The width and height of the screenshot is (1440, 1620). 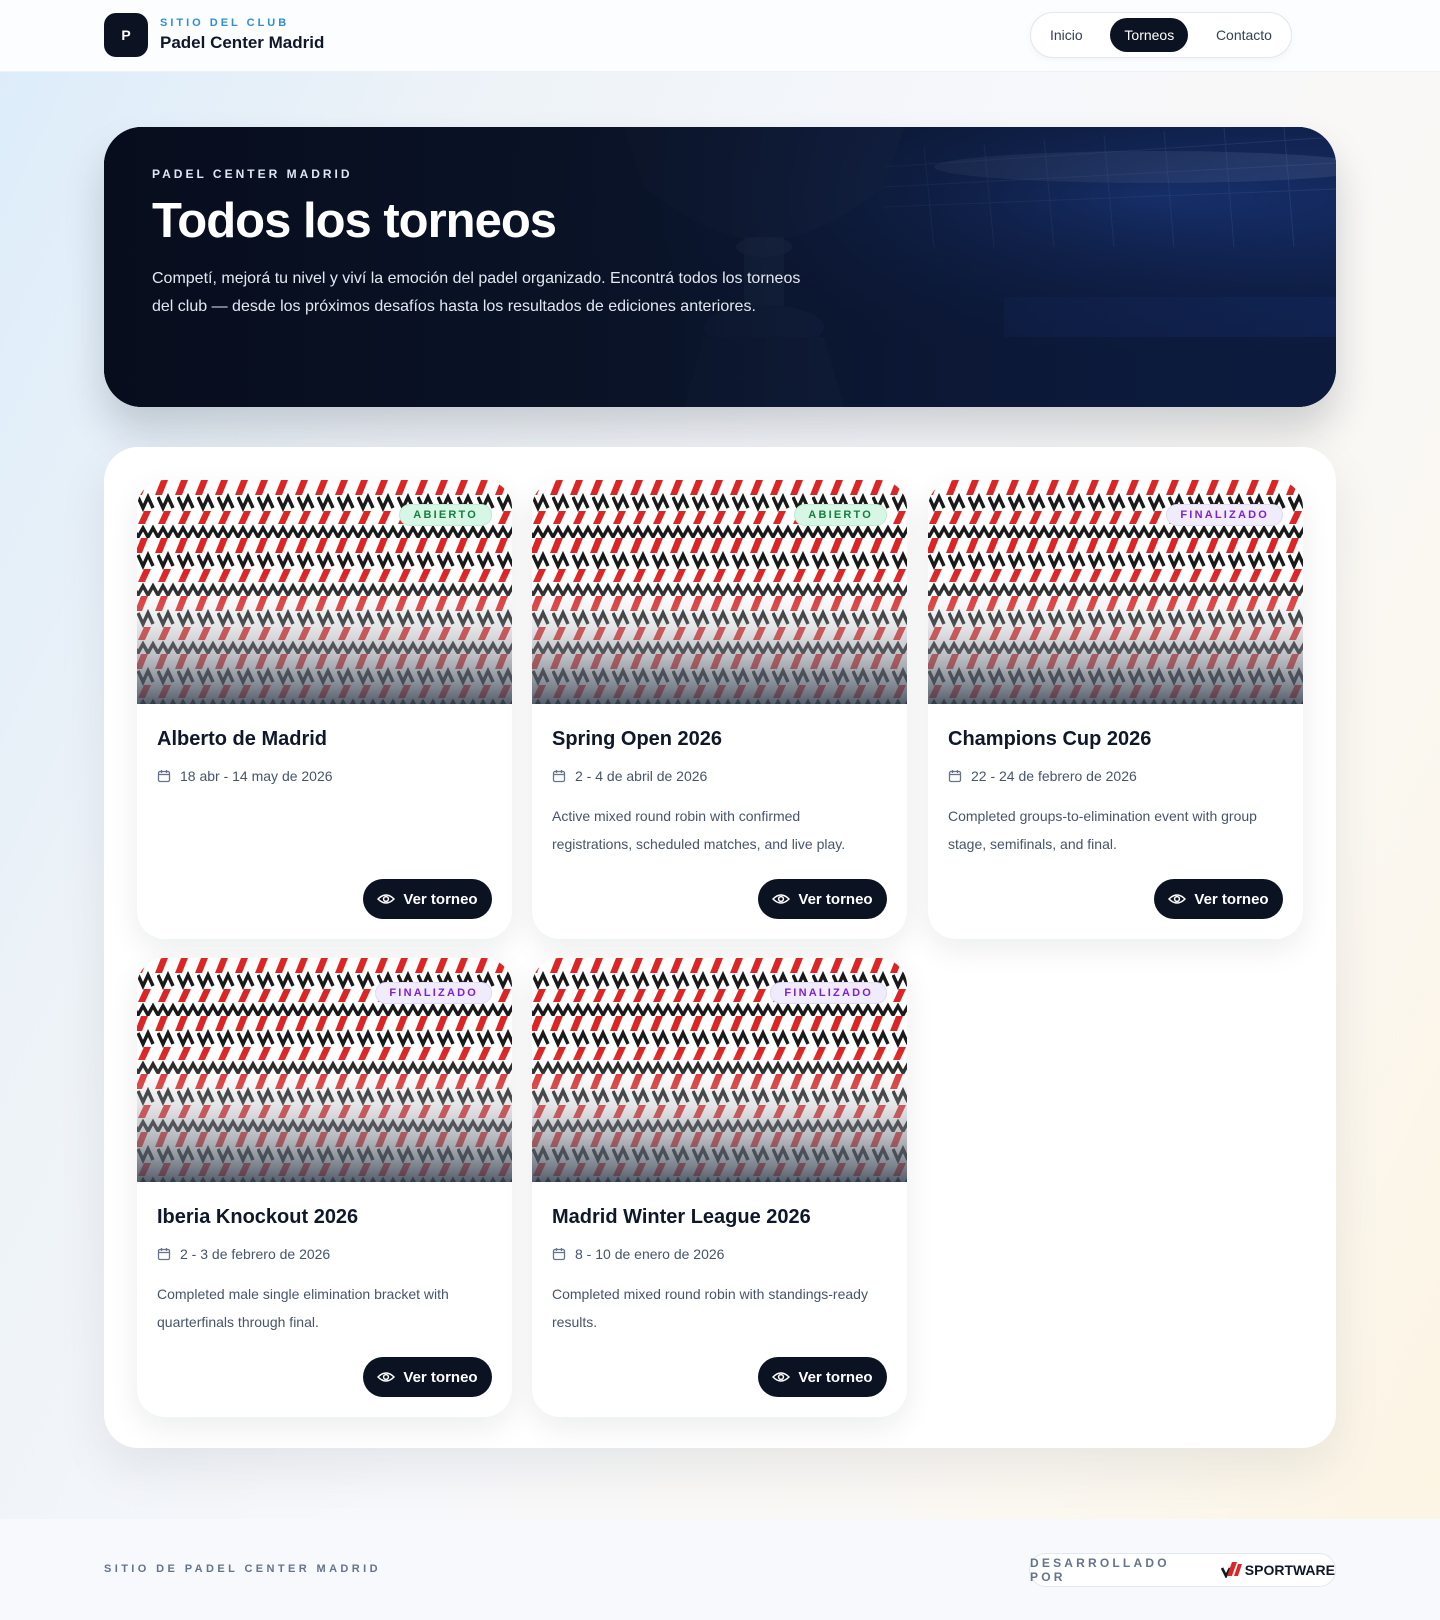 I want to click on developed-by-label: DESARROLLADO POR, so click(x=1100, y=1570).